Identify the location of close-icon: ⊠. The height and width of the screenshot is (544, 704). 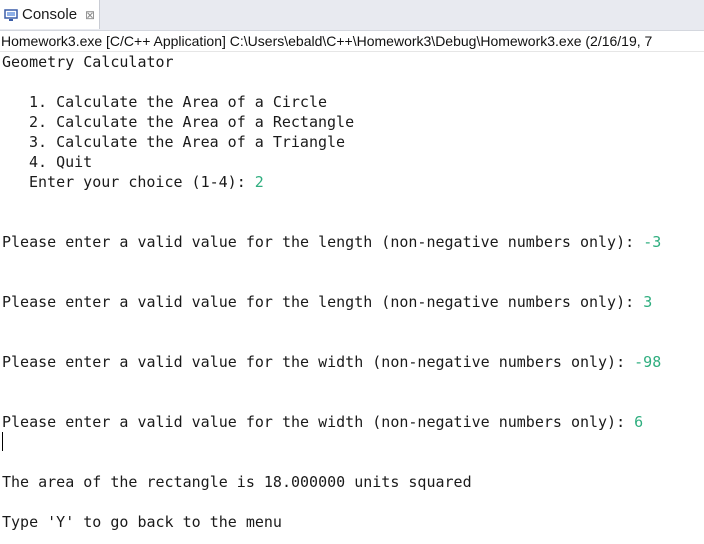
(90, 15).